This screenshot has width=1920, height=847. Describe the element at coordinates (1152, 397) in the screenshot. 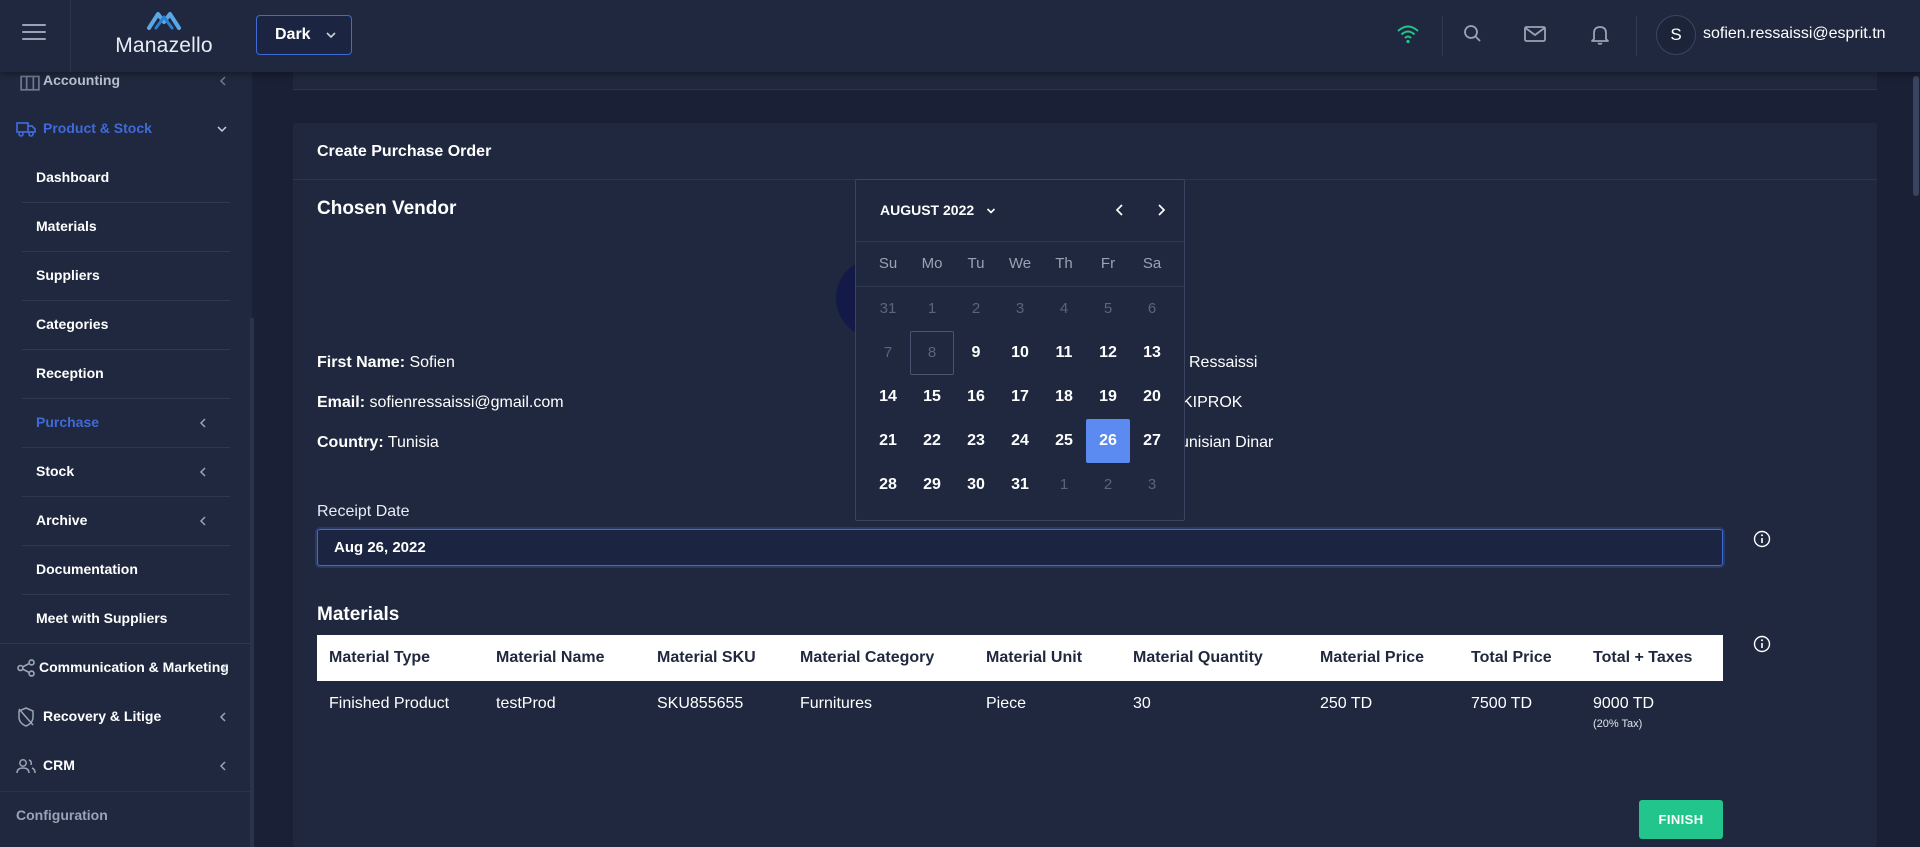

I see `calendar-day: 20` at that location.